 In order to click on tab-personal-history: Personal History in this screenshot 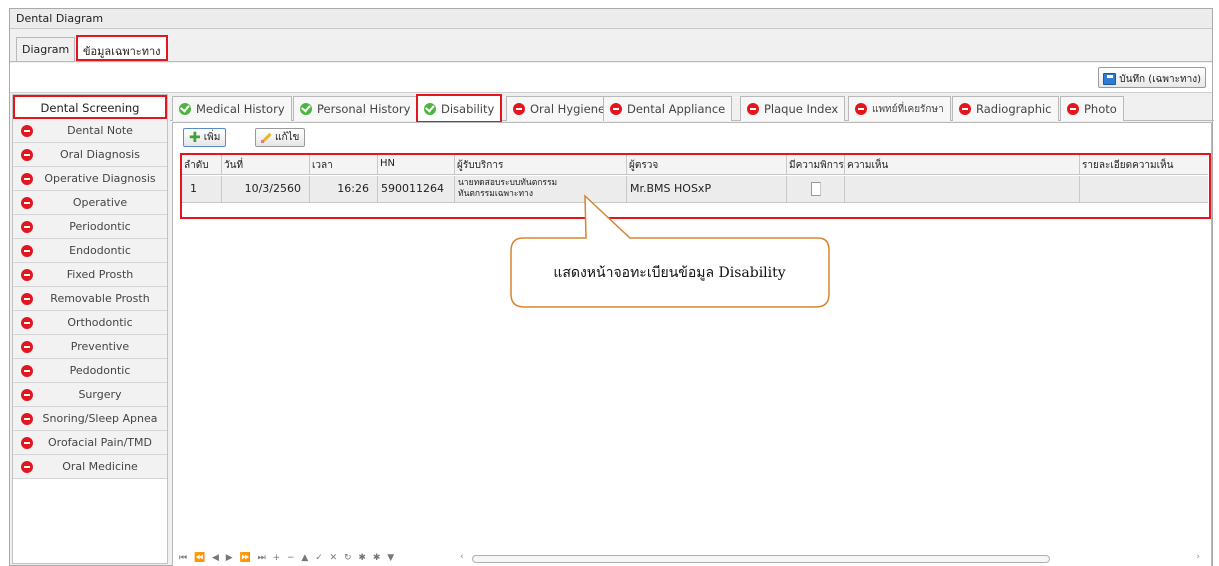, I will do `click(355, 108)`.